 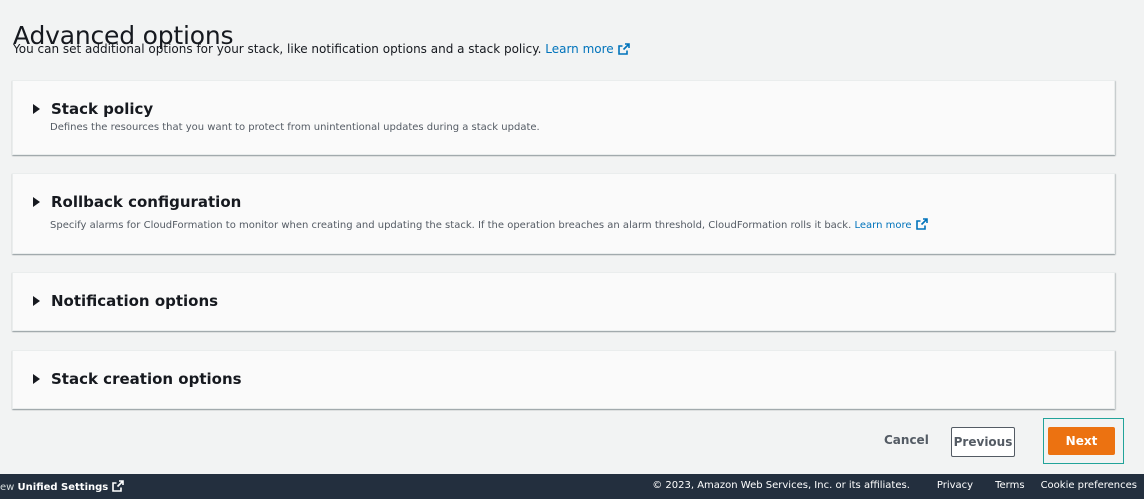 What do you see at coordinates (1009, 485) in the screenshot?
I see `terms-link: Terms` at bounding box center [1009, 485].